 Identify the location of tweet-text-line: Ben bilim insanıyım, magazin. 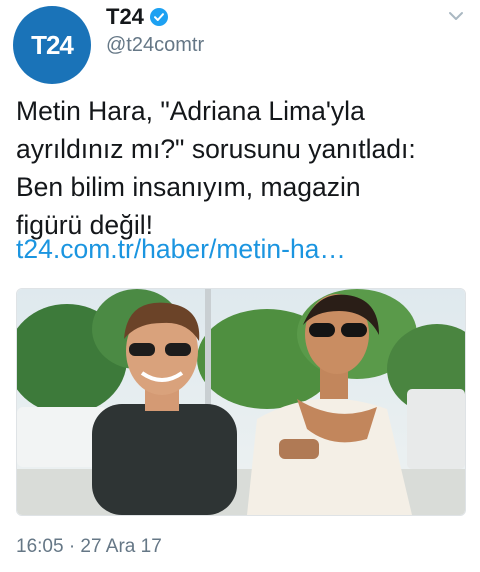
(188, 187).